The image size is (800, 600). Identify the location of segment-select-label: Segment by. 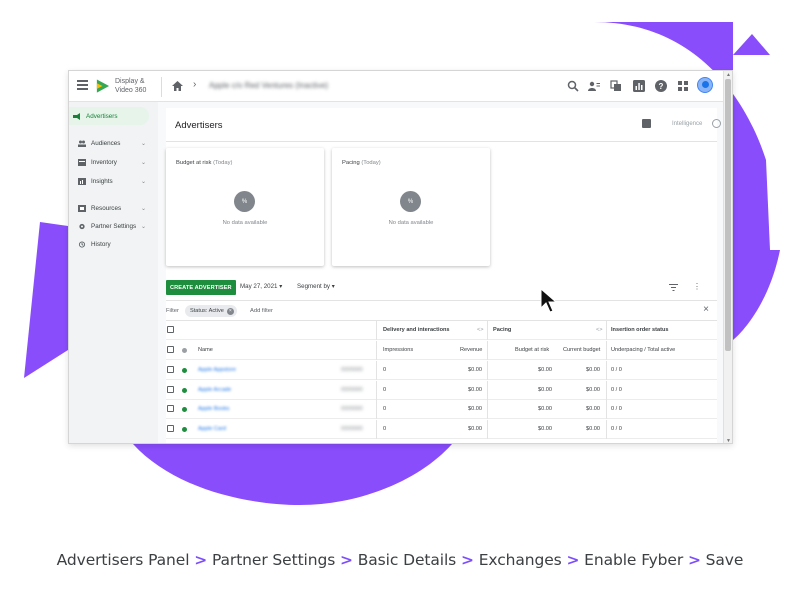
(314, 286).